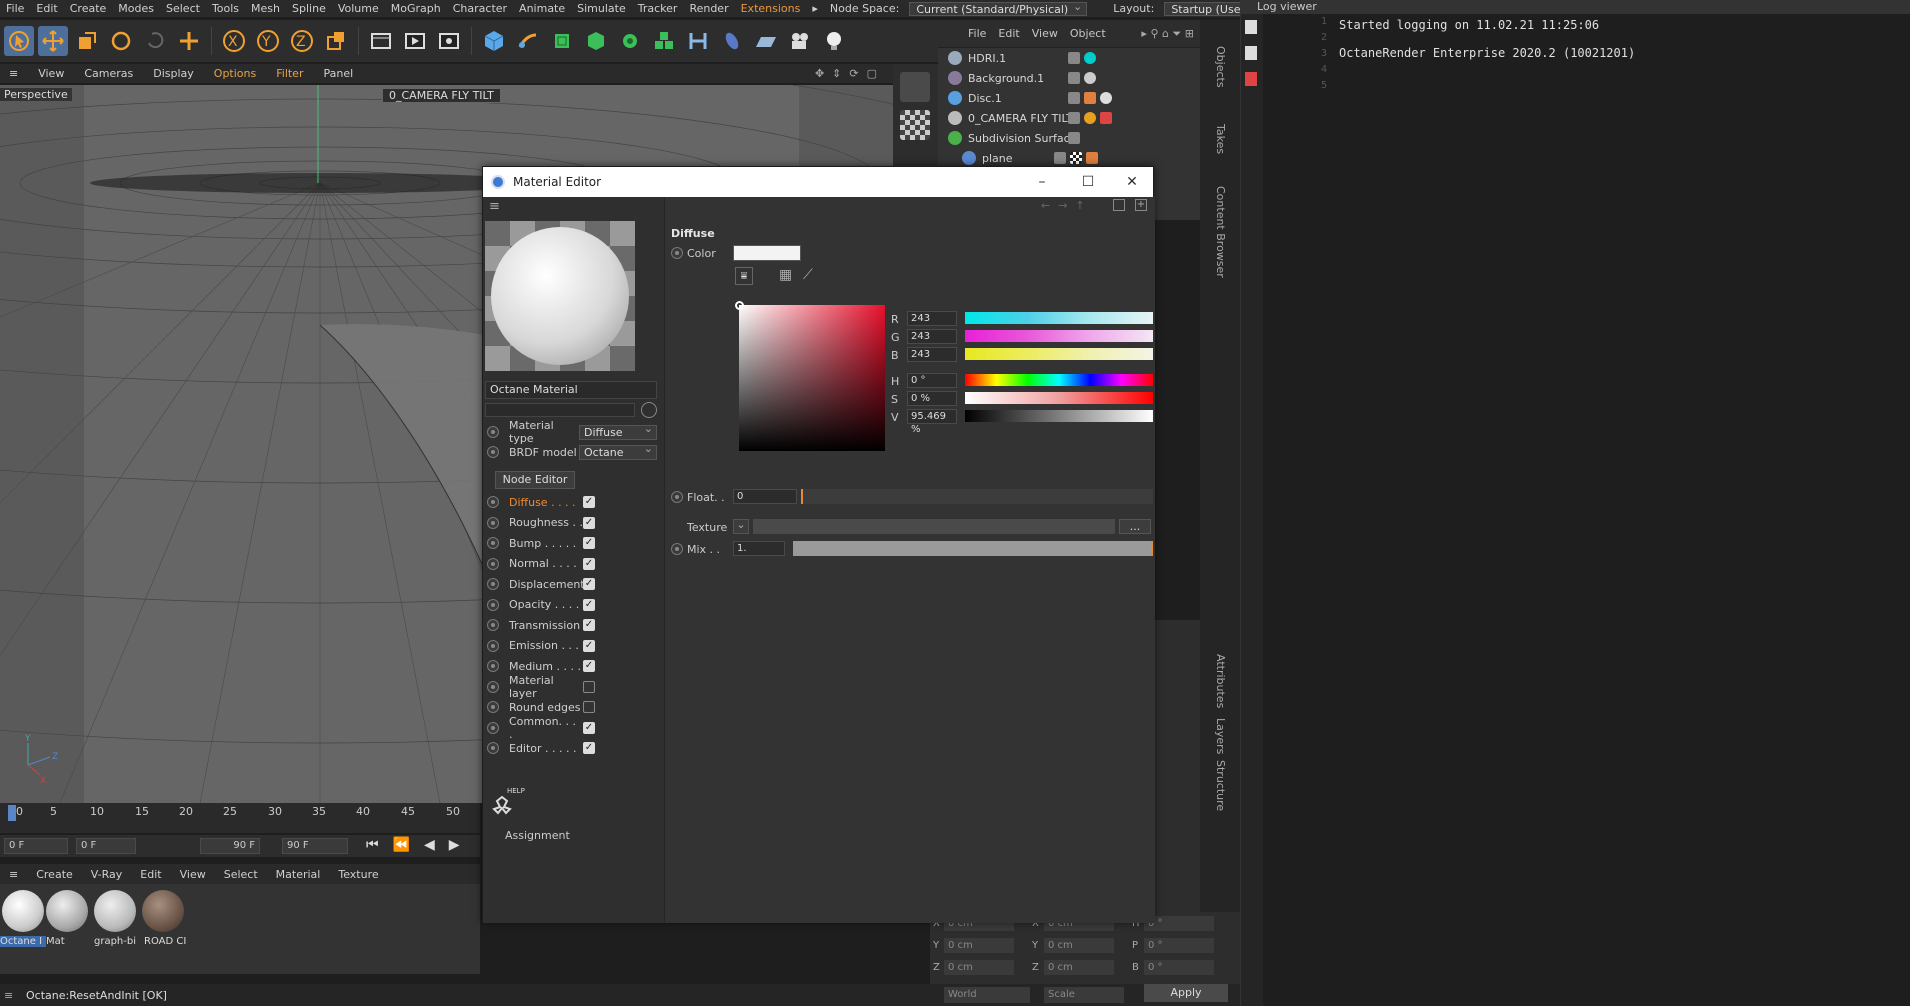  Describe the element at coordinates (23, 911) in the screenshot. I see `material-thumb` at that location.